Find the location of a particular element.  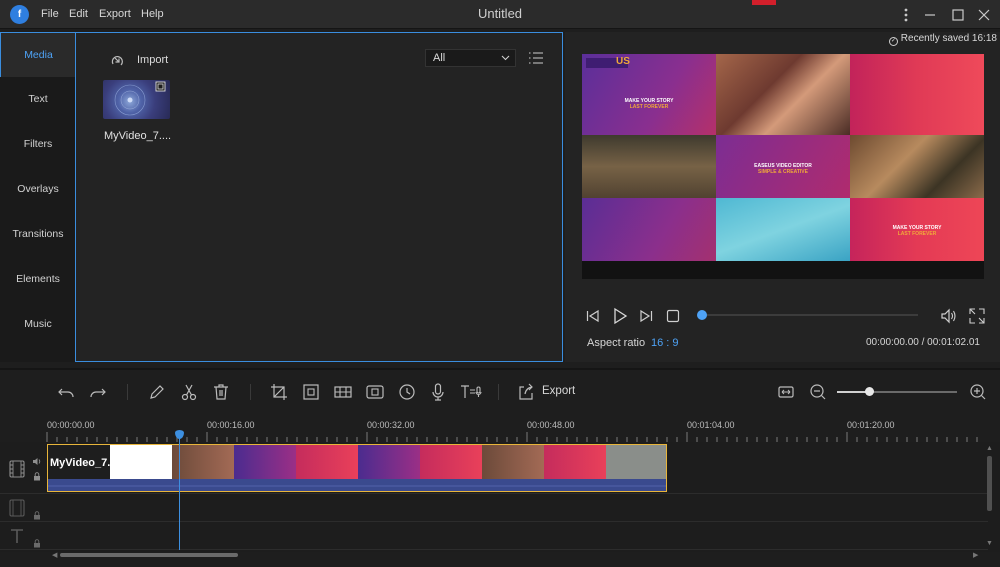

chevron-down-icon is located at coordinates (505, 58).